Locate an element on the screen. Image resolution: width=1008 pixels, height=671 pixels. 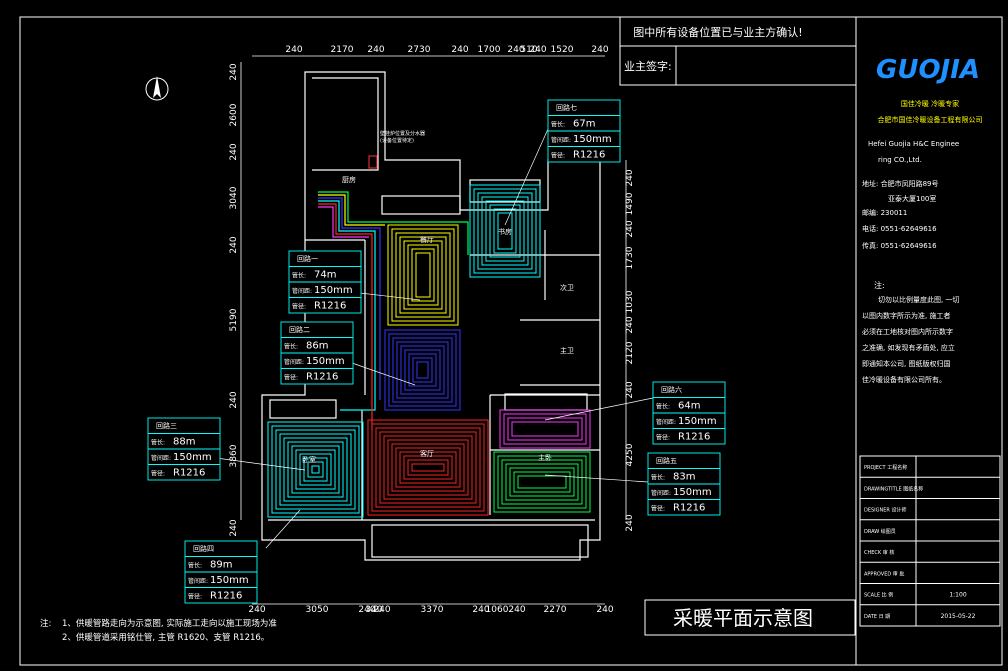
company-address-2: 亚泰大厦100室 is located at coordinates (912, 198).